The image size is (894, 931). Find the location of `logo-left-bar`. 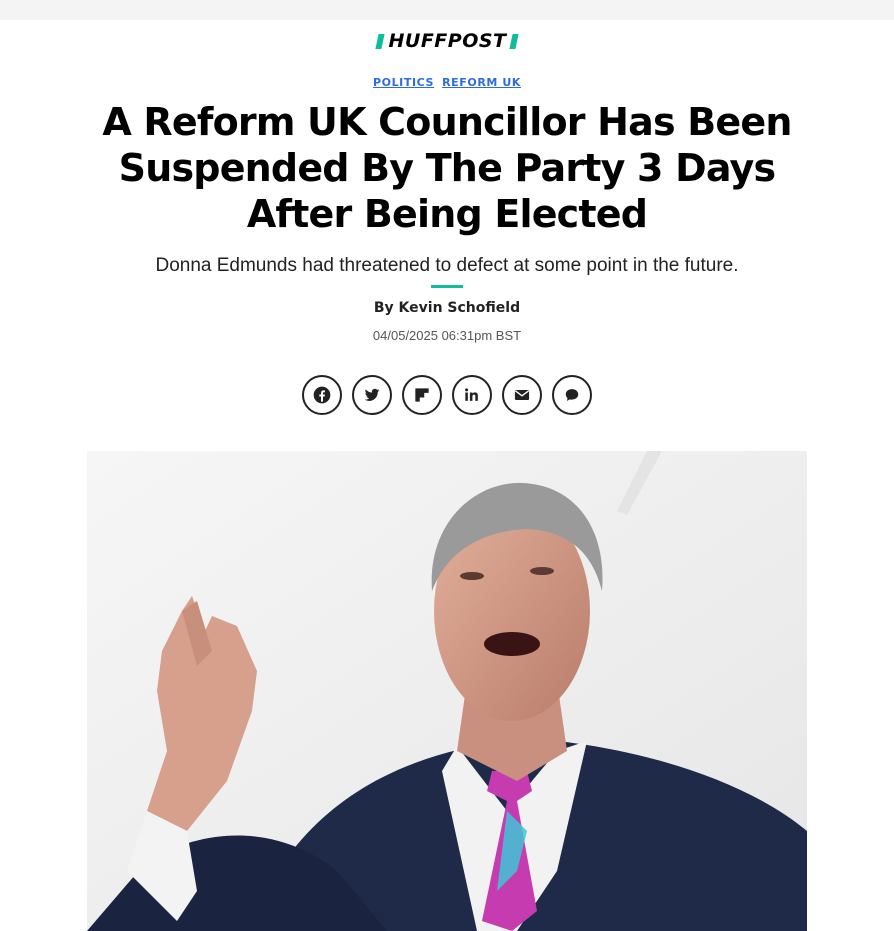

logo-left-bar is located at coordinates (380, 41).